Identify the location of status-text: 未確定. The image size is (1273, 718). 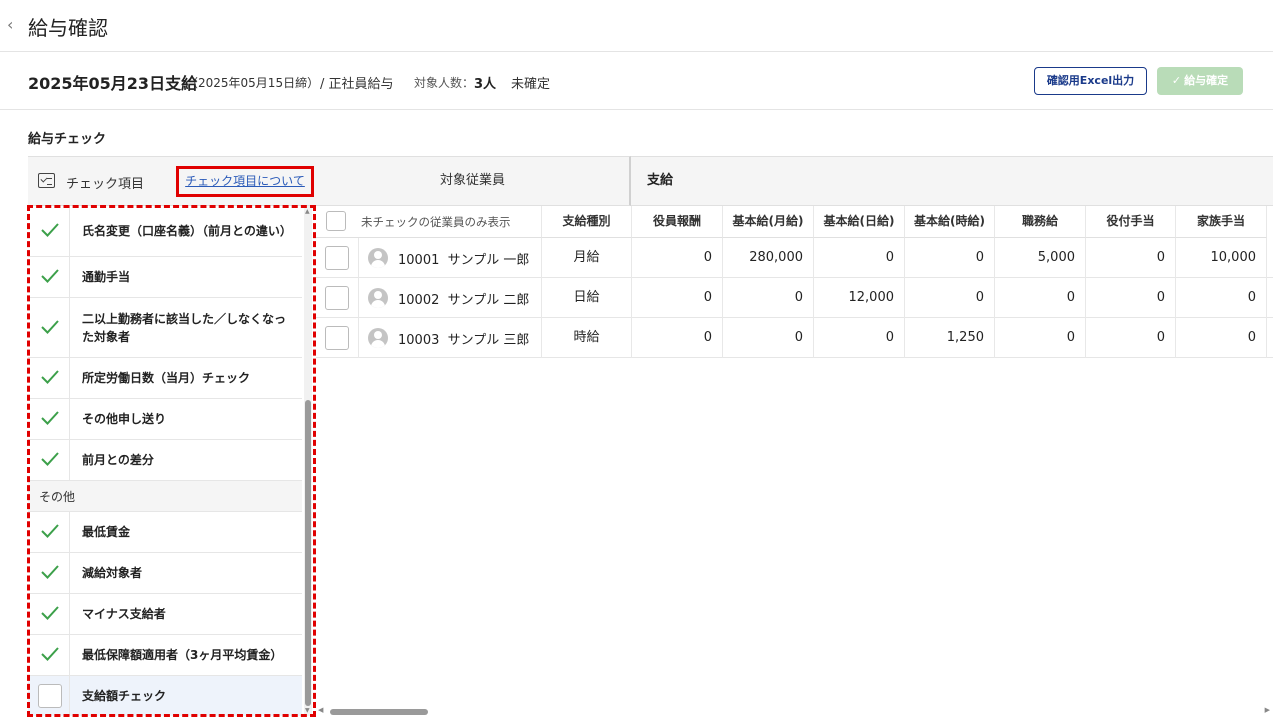
(531, 84).